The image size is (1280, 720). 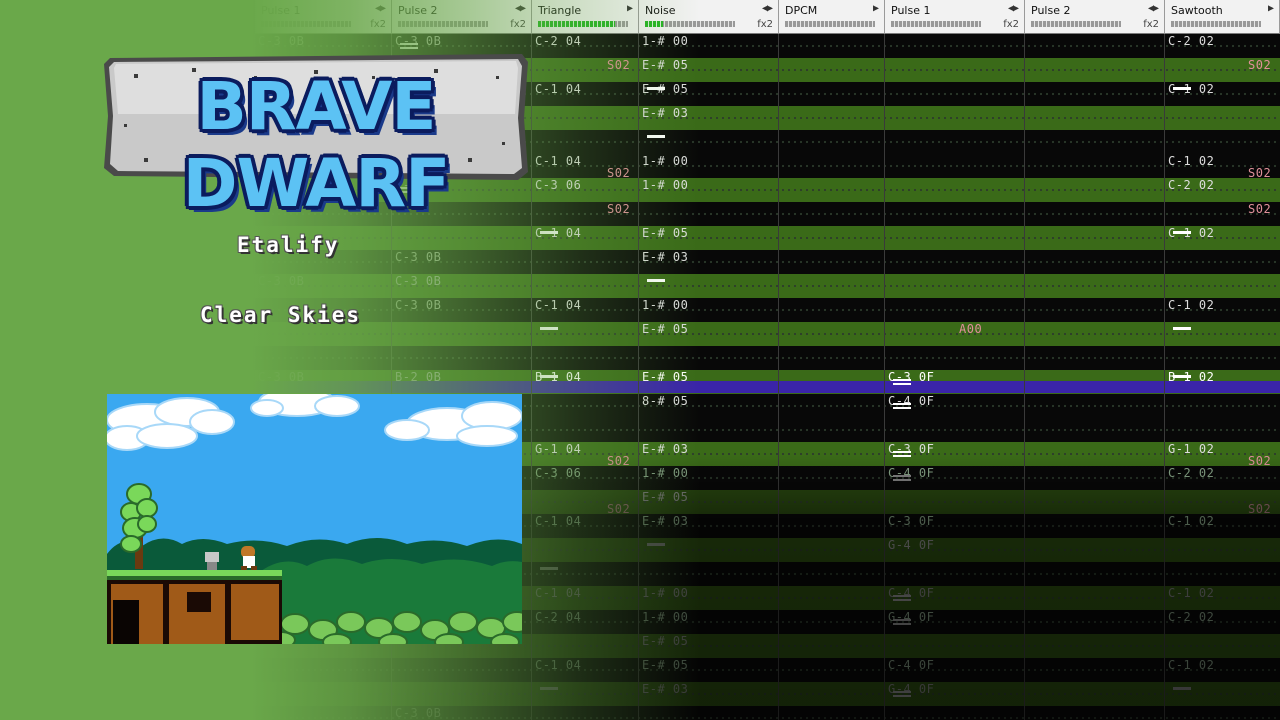 I want to click on channel-header: Sawtooth ▶, so click(x=1222, y=17).